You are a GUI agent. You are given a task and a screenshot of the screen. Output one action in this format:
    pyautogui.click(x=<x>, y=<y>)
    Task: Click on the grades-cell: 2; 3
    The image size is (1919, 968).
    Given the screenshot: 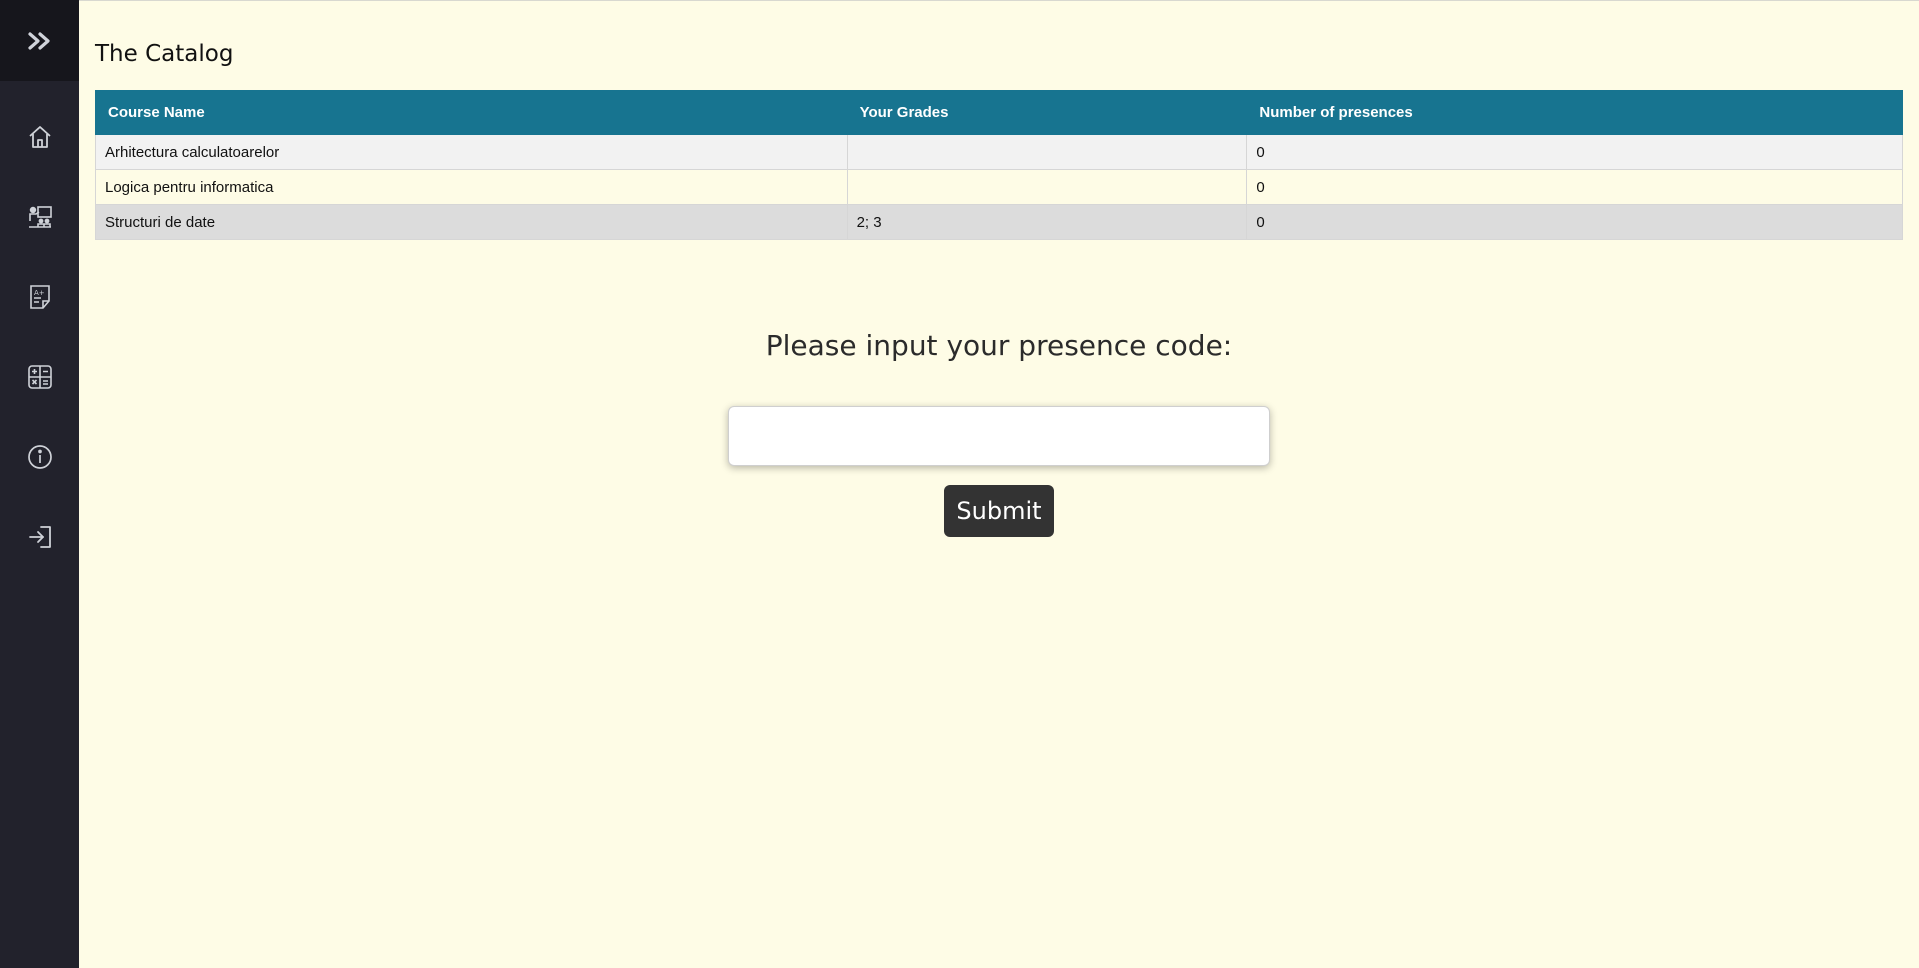 What is the action you would take?
    pyautogui.click(x=1047, y=222)
    